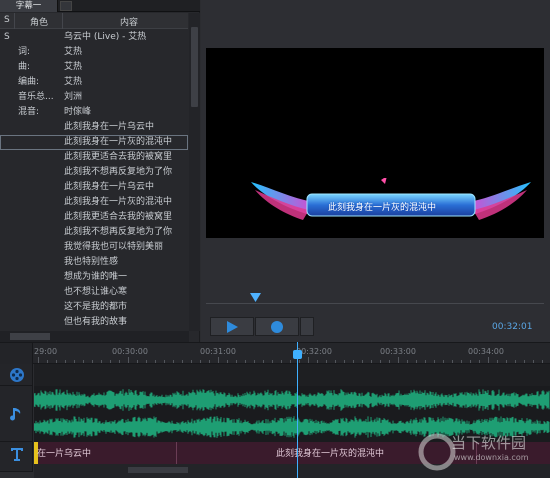 This screenshot has width=550, height=478. I want to click on subtitle-row-content: 乌云中 (Live) - 艾热, so click(105, 37).